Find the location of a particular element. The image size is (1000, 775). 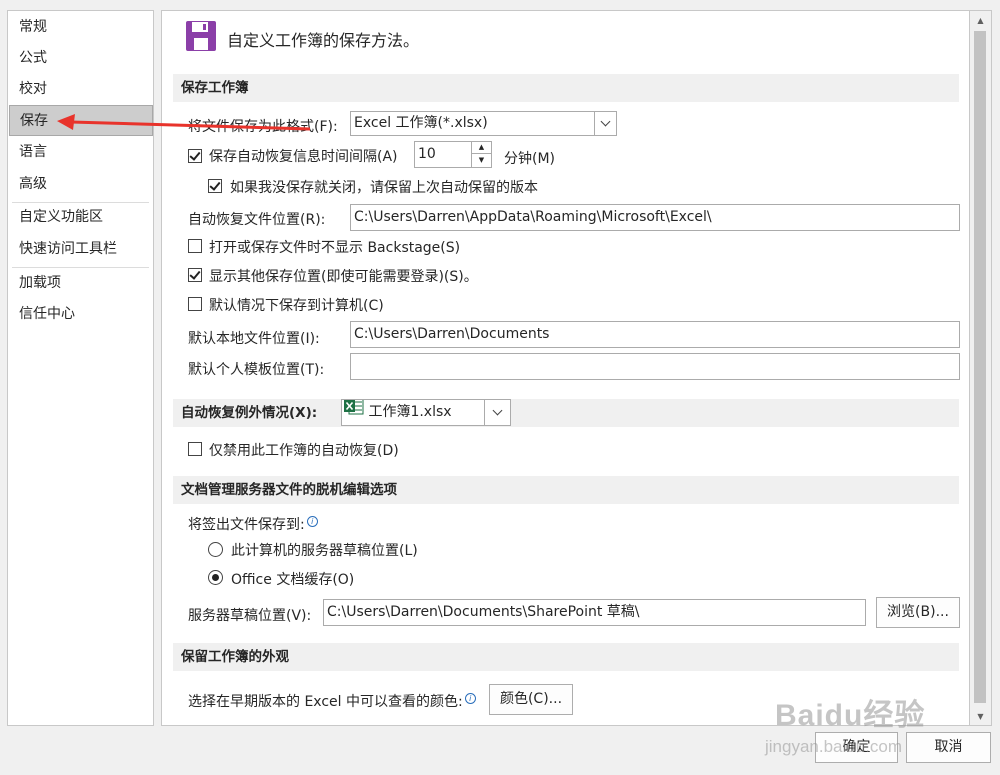

sidebar-item-trust-center: 信任中心 is located at coordinates (81, 314).